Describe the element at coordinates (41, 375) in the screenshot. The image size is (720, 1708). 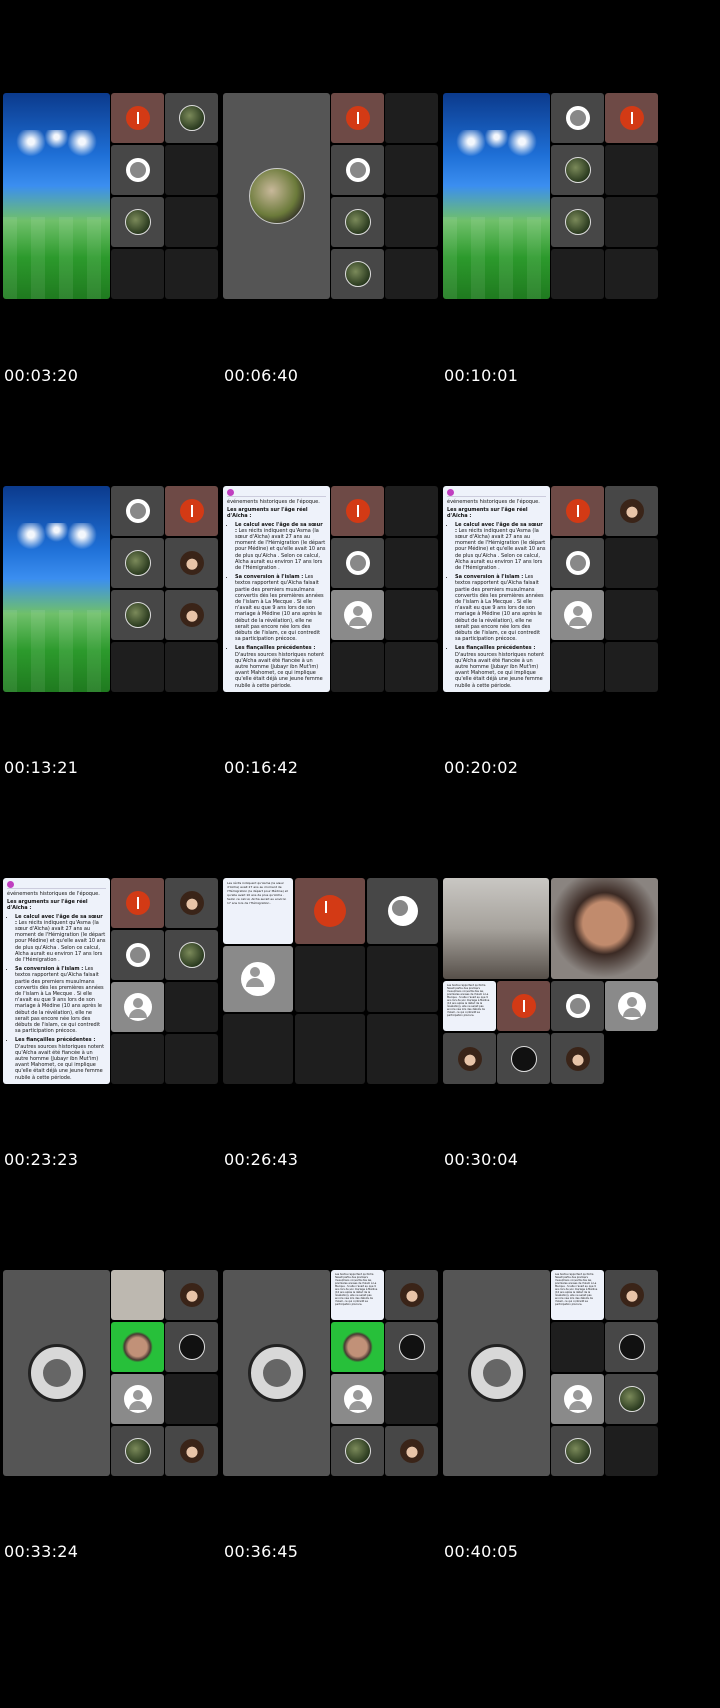
I see `timestamp: 00:03:20` at that location.